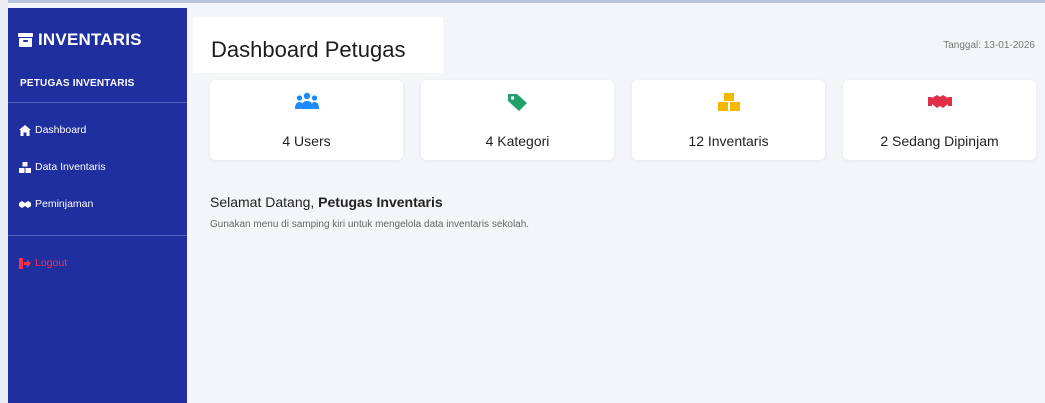  Describe the element at coordinates (264, 202) in the screenshot. I see `welcome-prefix: Selamat Datang,` at that location.